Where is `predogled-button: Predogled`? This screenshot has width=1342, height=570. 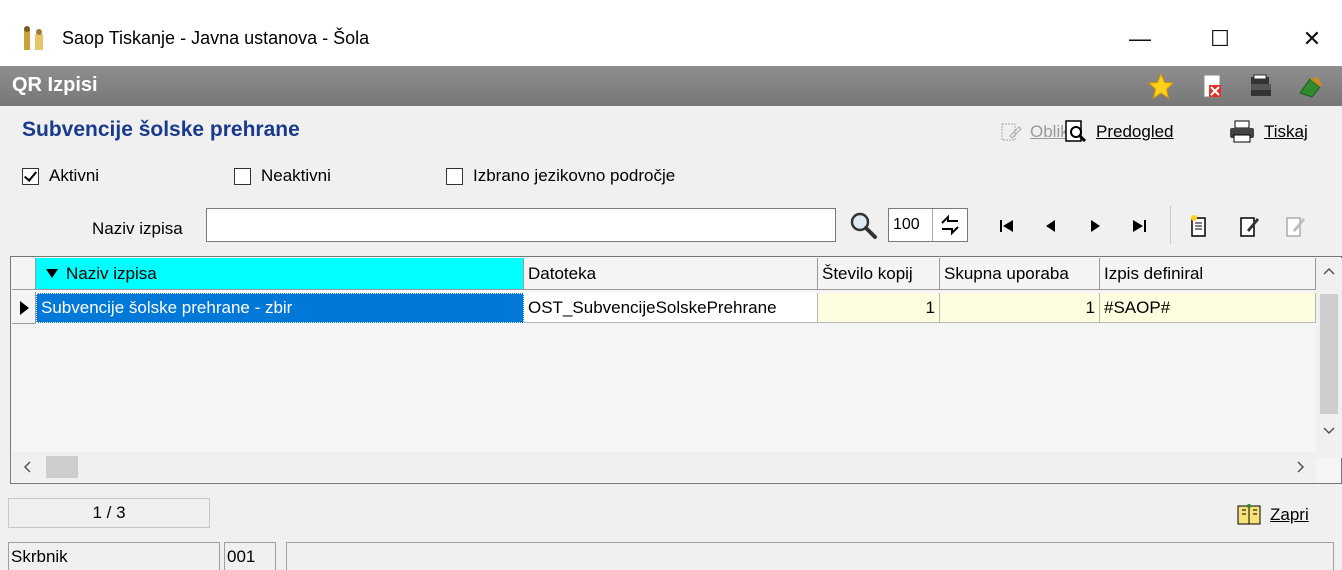
predogled-button: Predogled is located at coordinates (1119, 132).